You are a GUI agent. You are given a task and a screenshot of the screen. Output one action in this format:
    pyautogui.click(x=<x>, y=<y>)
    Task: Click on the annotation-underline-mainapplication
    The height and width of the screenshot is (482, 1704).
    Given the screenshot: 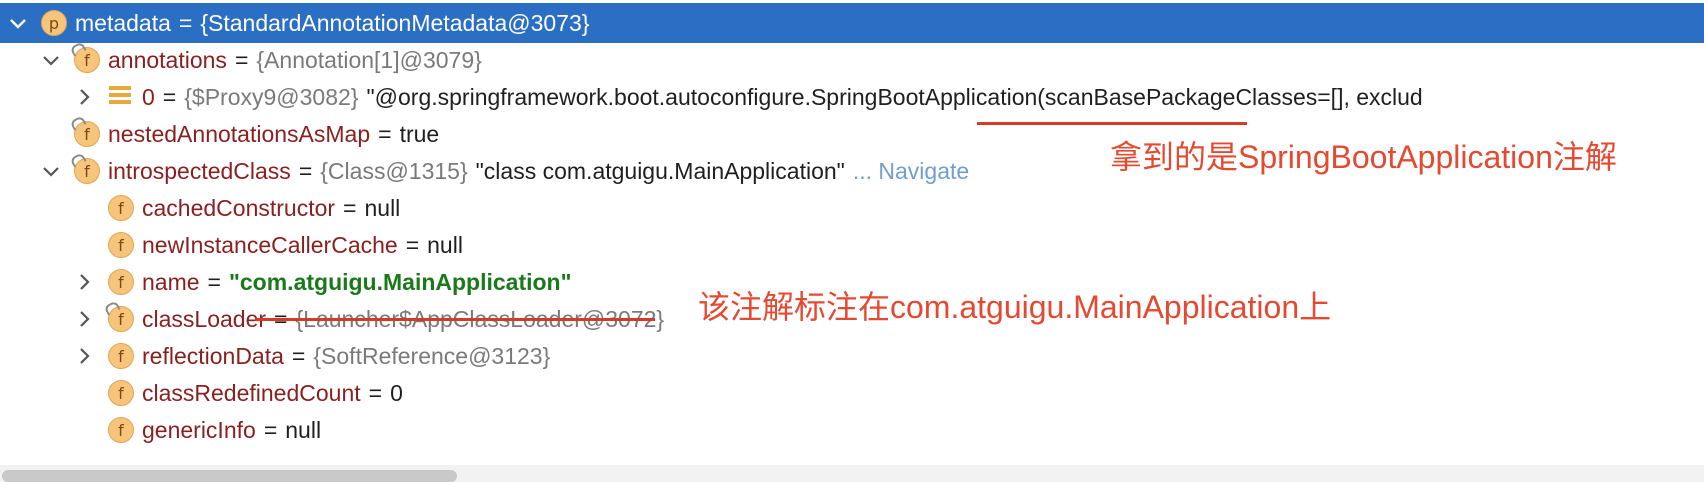 What is the action you would take?
    pyautogui.click(x=455, y=319)
    